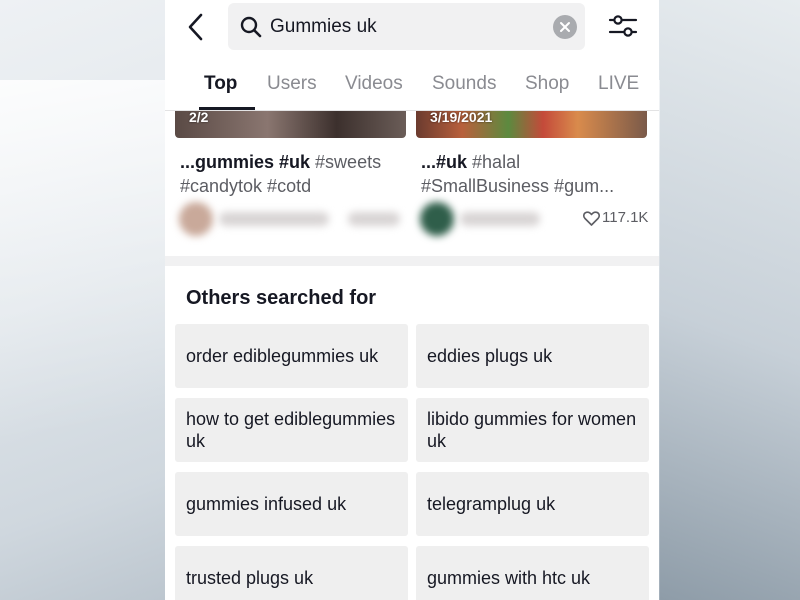  I want to click on thumbnail-label: 3/19/2021, so click(461, 118).